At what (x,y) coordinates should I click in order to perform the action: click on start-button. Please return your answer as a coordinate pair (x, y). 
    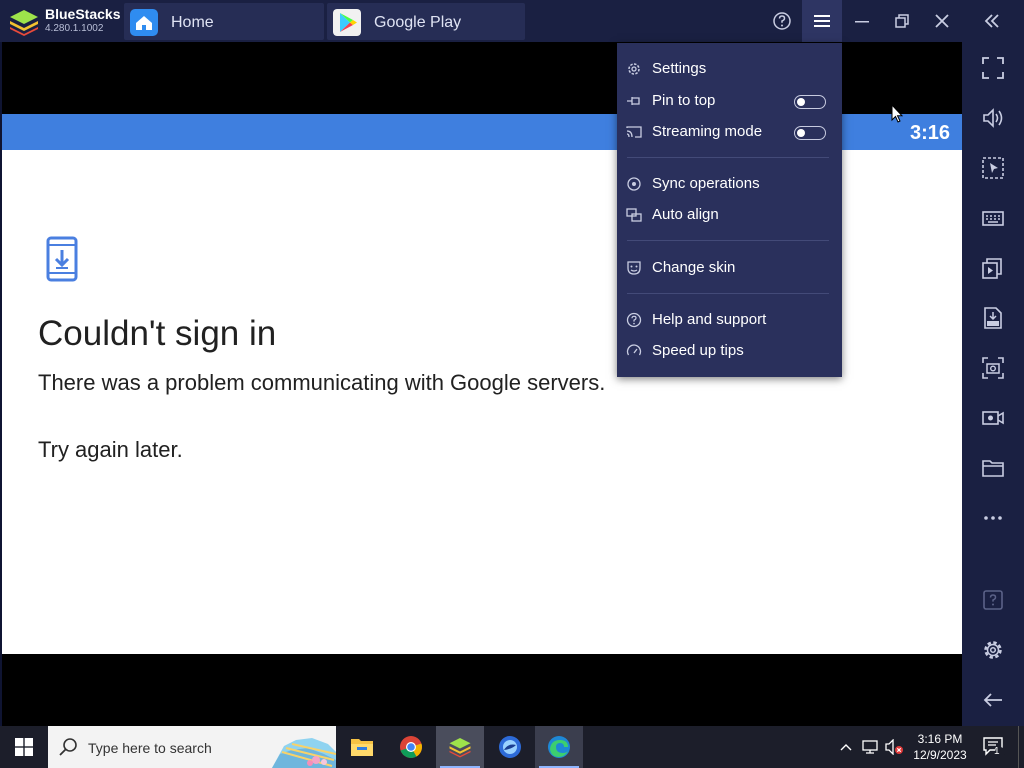
    Looking at the image, I should click on (24, 747).